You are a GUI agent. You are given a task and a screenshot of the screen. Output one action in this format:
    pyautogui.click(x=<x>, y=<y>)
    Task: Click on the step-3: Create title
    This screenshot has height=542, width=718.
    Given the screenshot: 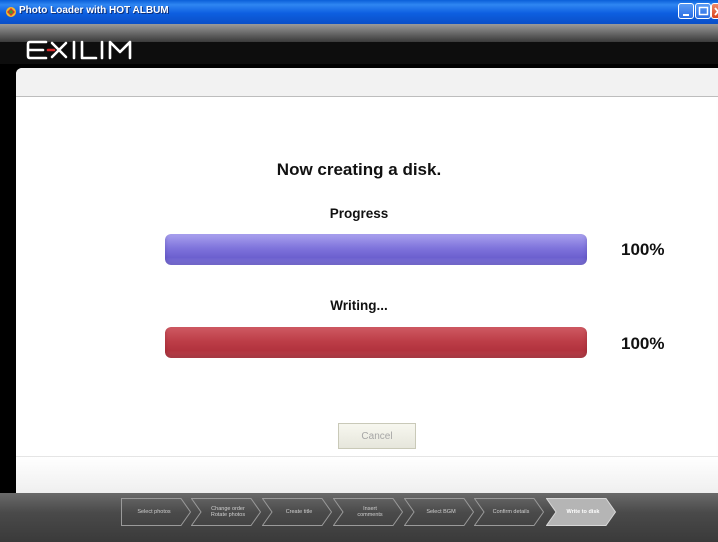 What is the action you would take?
    pyautogui.click(x=297, y=512)
    